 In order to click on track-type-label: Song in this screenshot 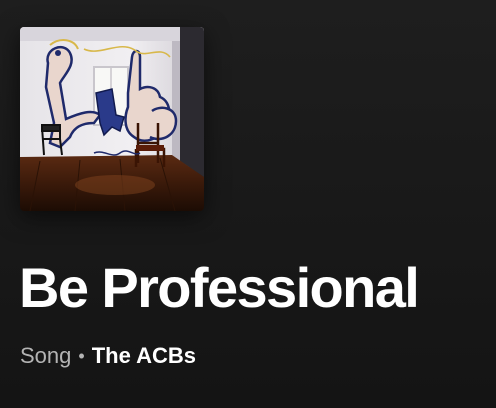, I will do `click(46, 355)`.